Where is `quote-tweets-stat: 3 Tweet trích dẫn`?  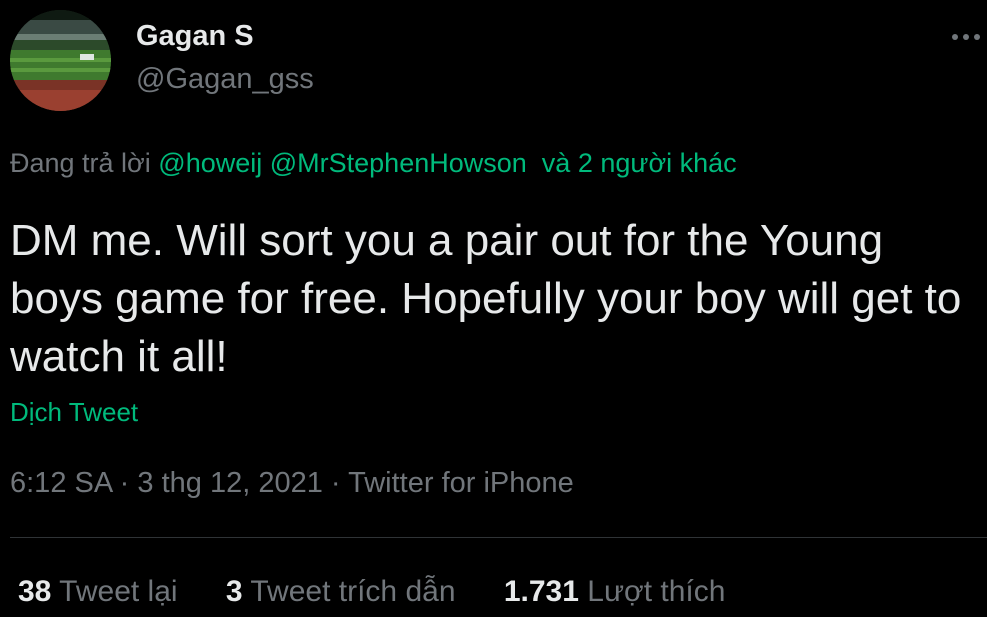 quote-tweets-stat: 3 Tweet trích dẫn is located at coordinates (341, 592).